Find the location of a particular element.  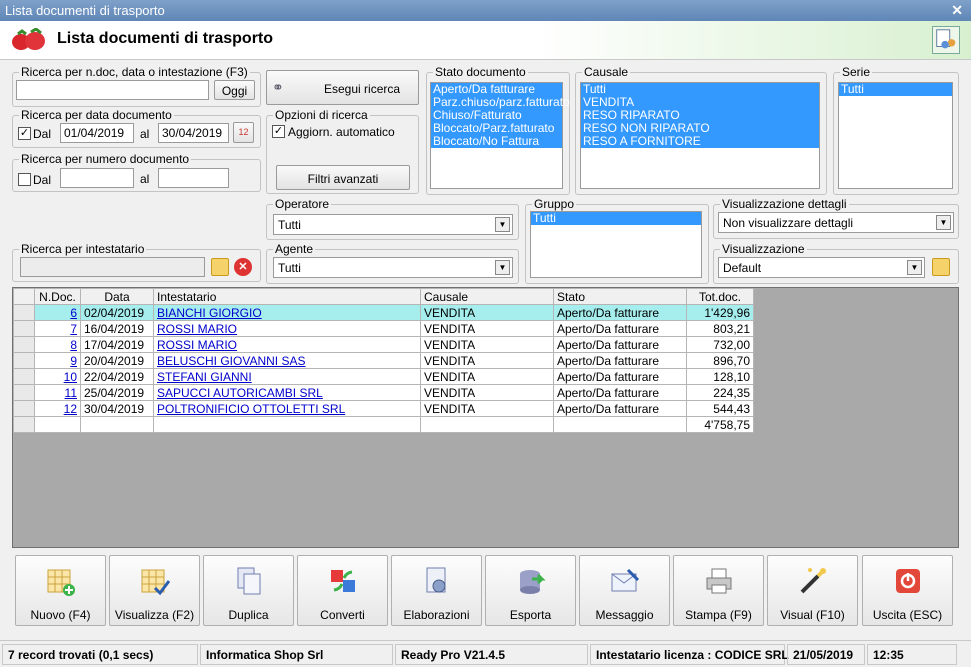

holder-input is located at coordinates (112, 267).